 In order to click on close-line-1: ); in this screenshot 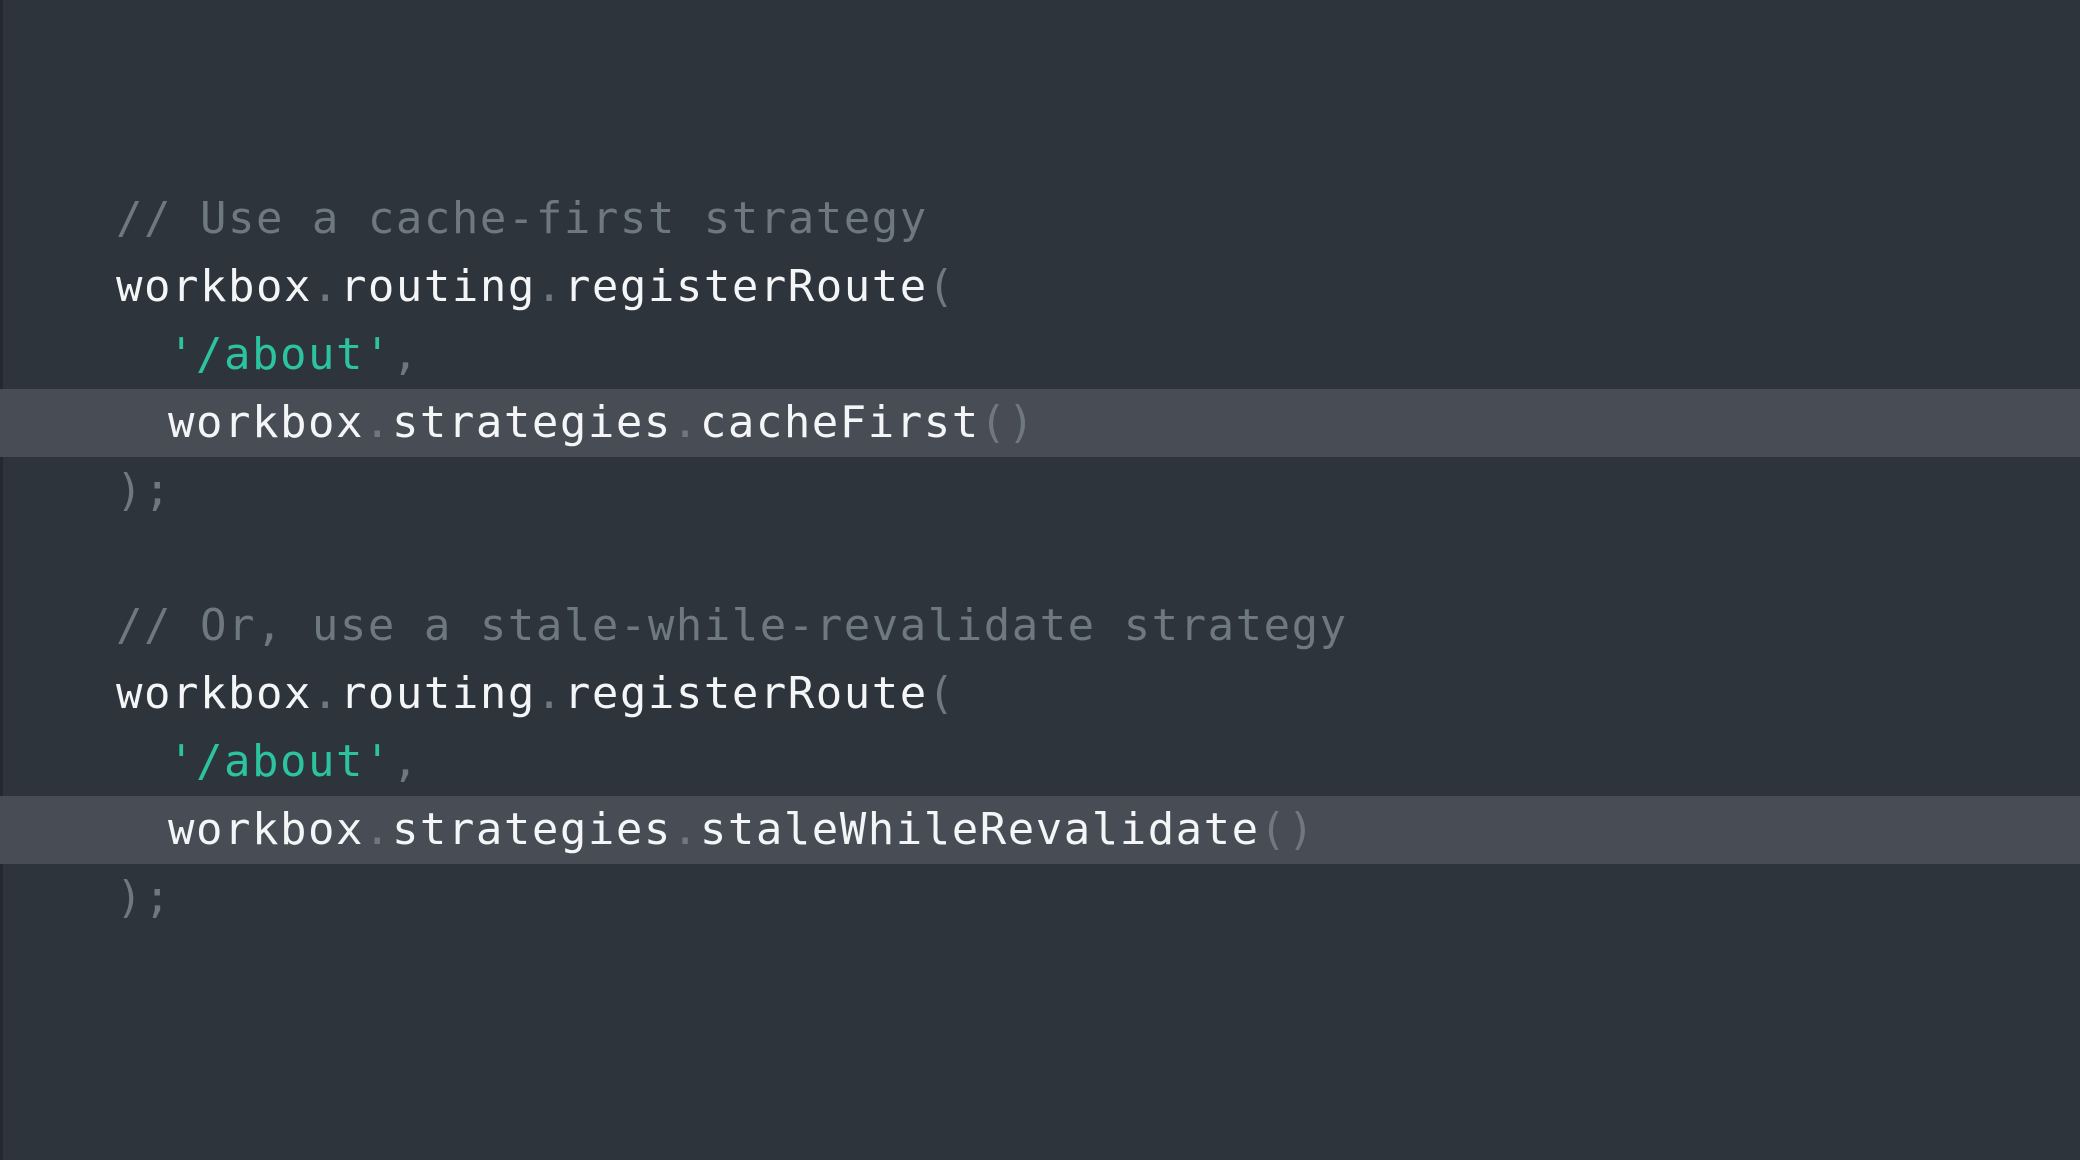, I will do `click(1040, 491)`.